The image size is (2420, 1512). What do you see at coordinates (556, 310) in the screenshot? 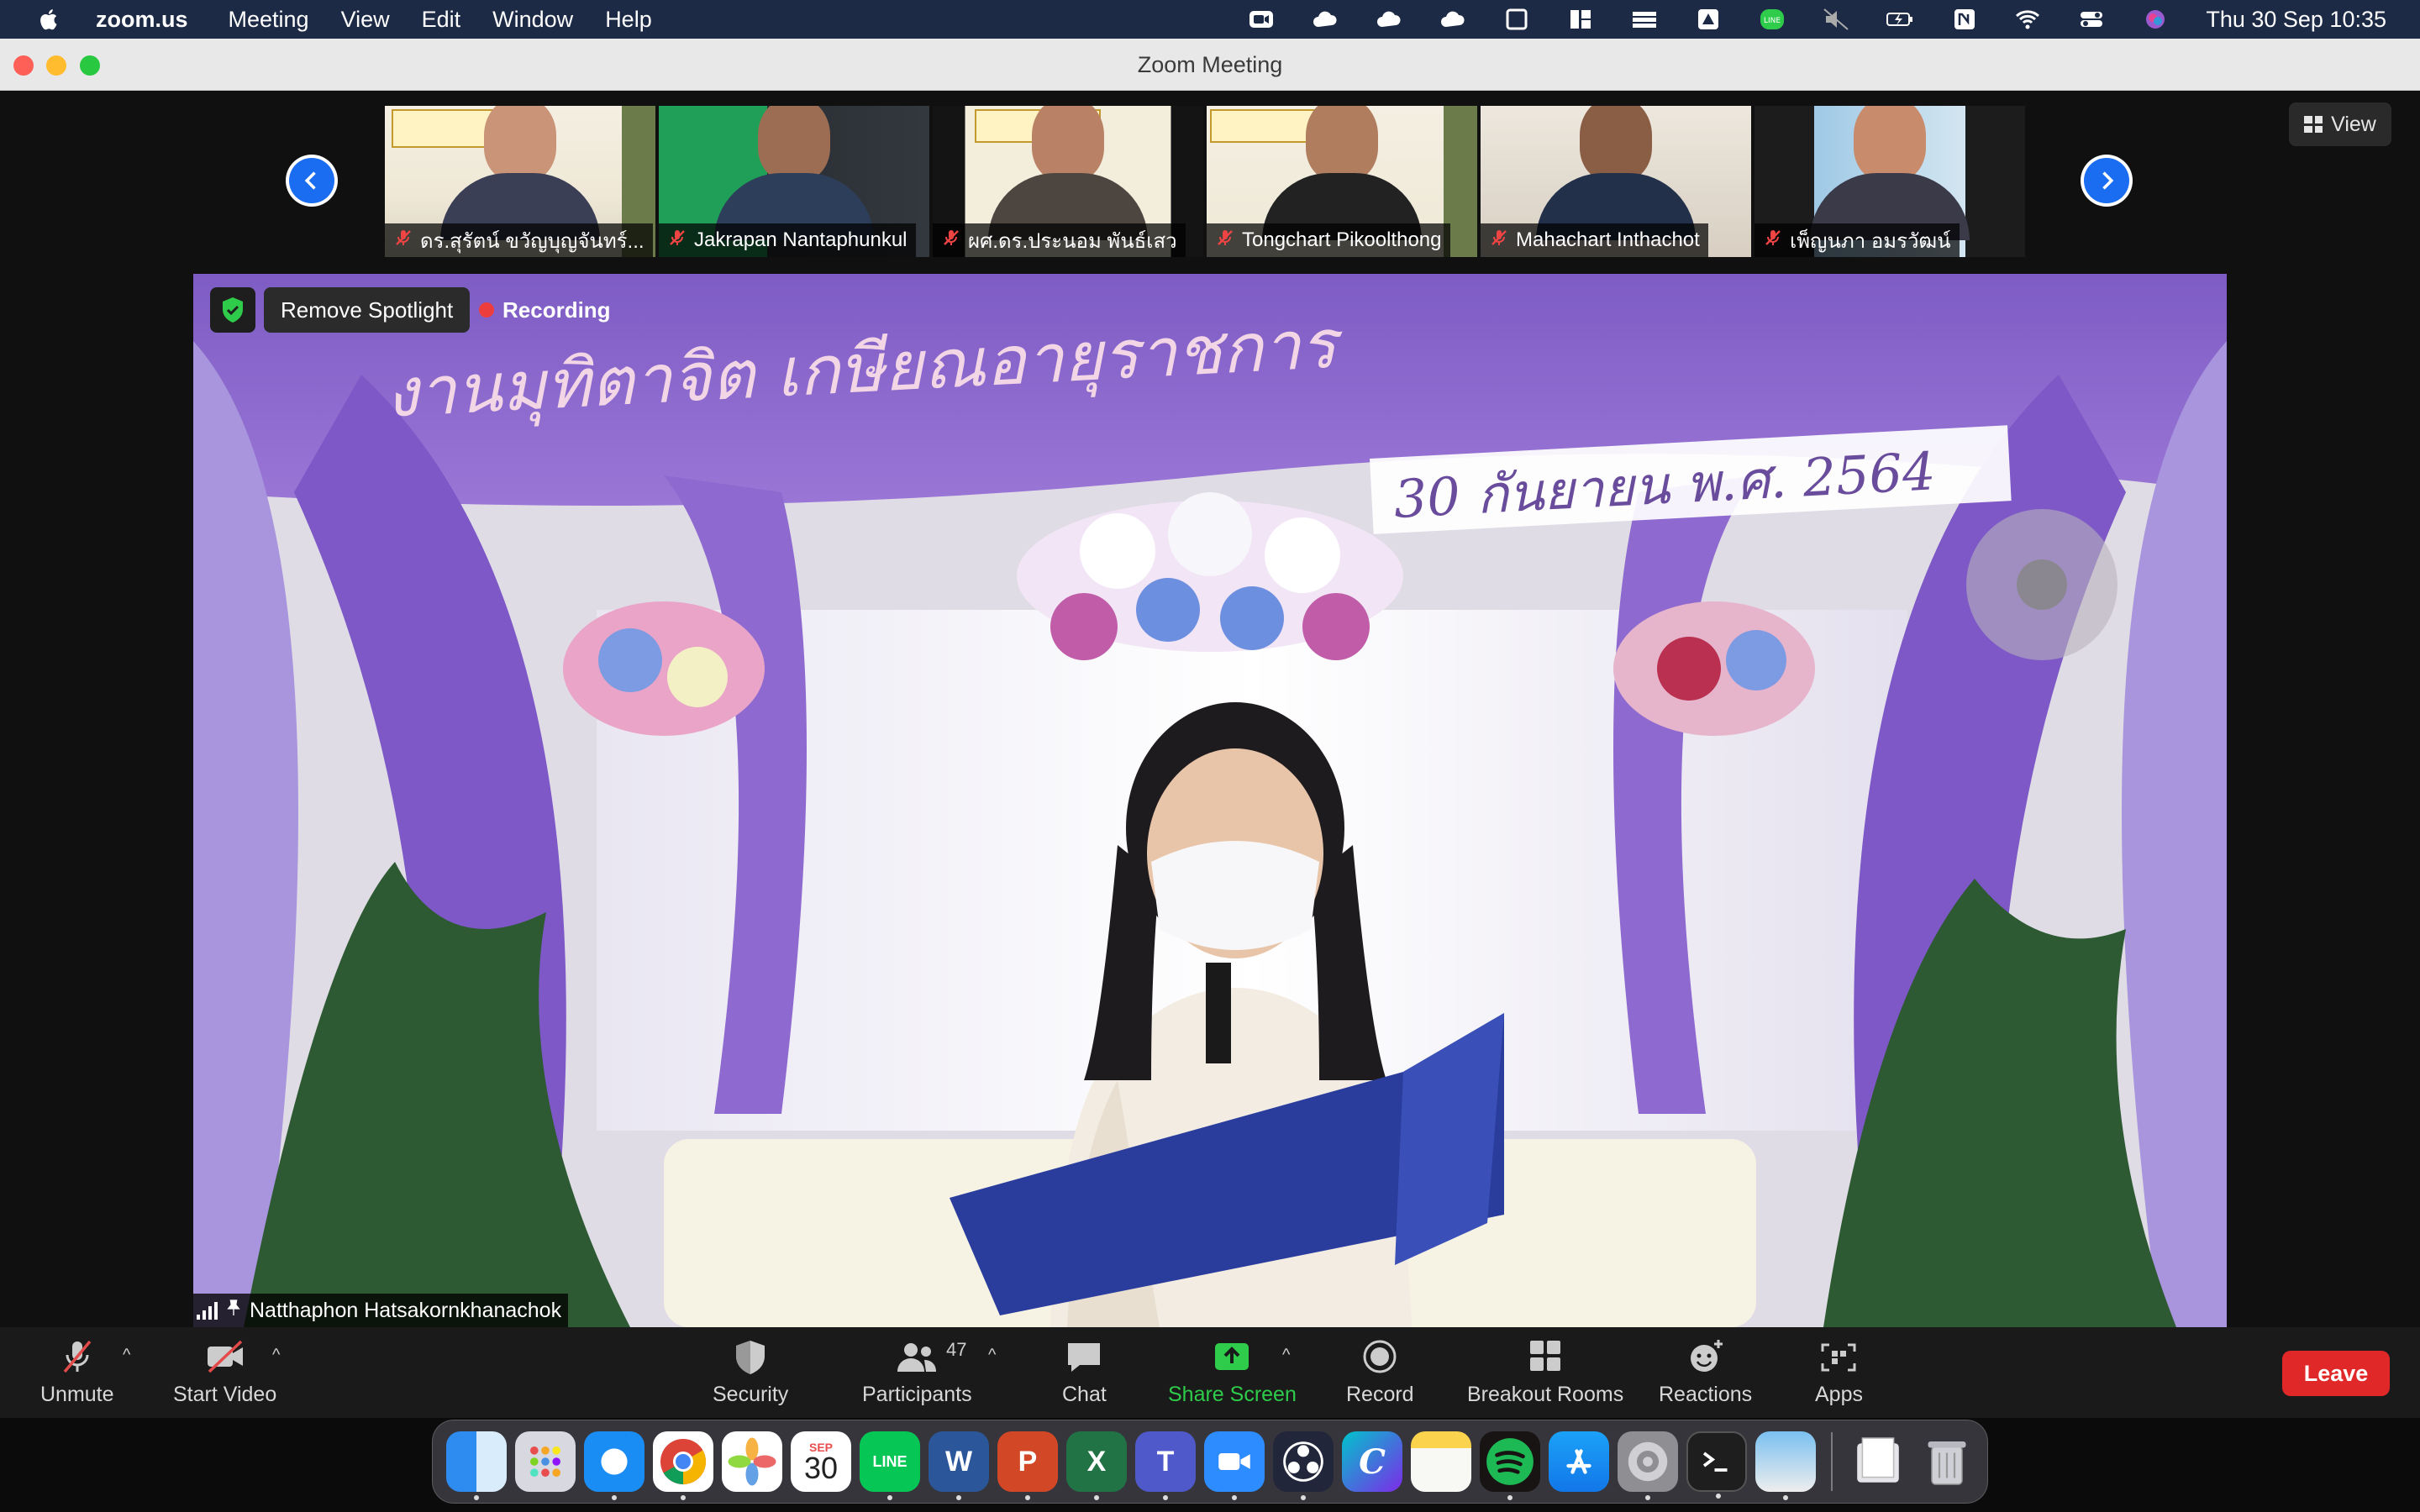
I see `recording-label: Recording` at bounding box center [556, 310].